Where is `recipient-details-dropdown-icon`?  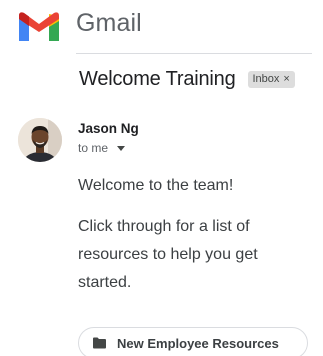
recipient-details-dropdown-icon is located at coordinates (121, 148).